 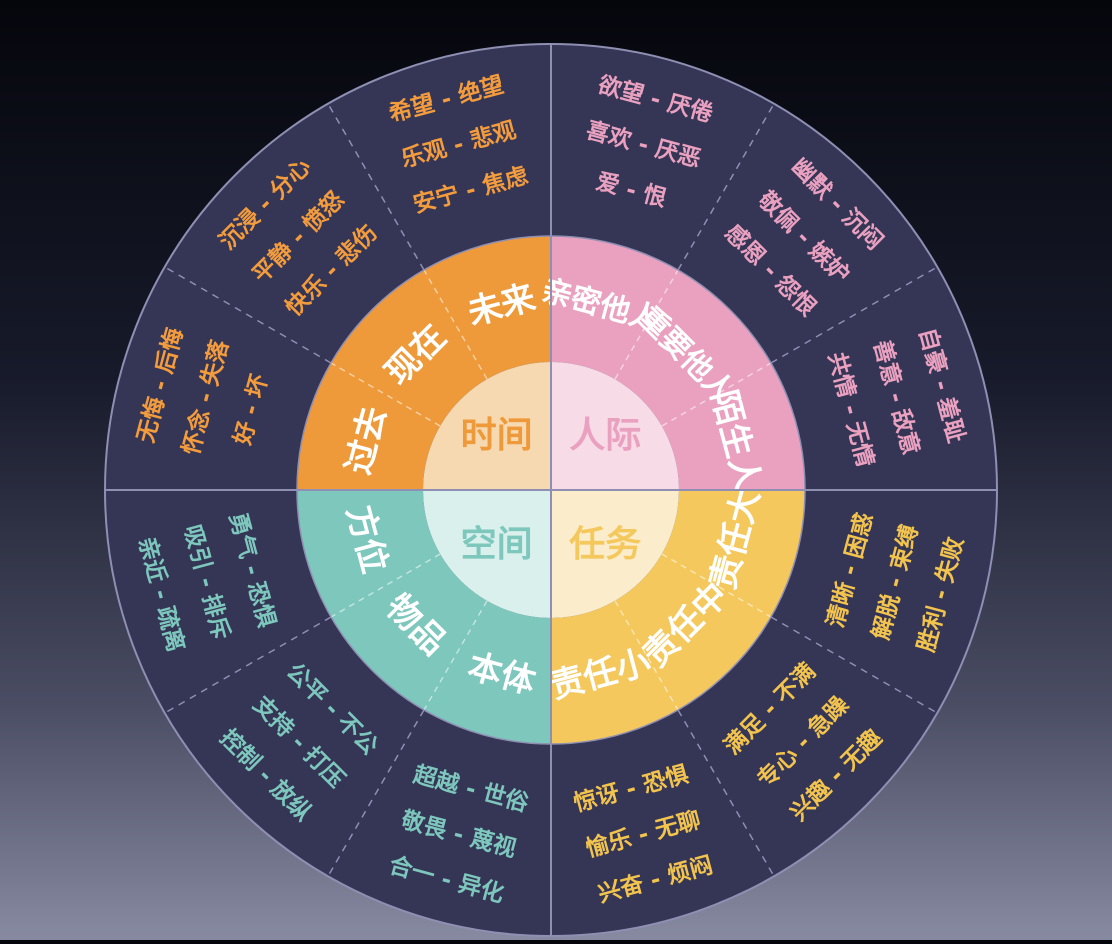 What do you see at coordinates (605, 435) in the screenshot?
I see `hub-label-interpersonal: 人际` at bounding box center [605, 435].